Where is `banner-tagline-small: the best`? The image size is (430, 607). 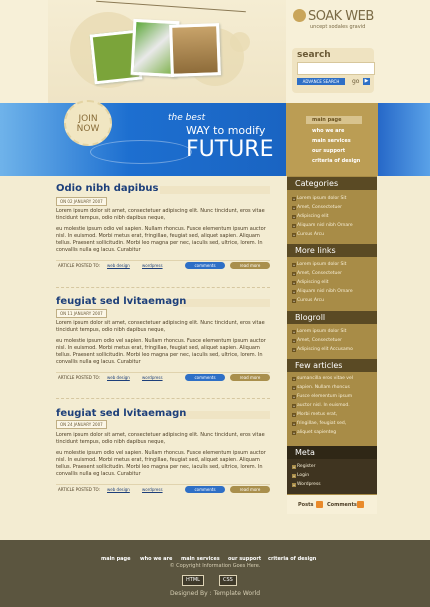 banner-tagline-small: the best is located at coordinates (187, 118).